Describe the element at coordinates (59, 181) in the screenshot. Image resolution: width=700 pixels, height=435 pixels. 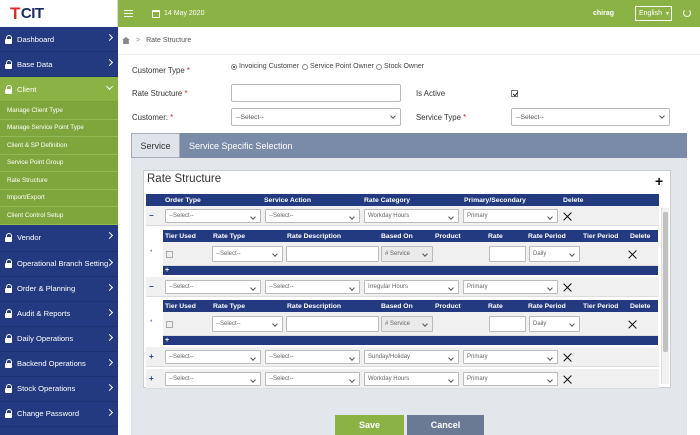
I see `sub-rate-structure: Rate Structure` at that location.